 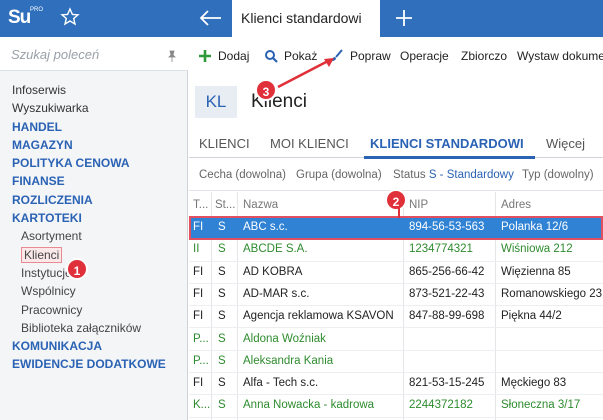 What do you see at coordinates (234, 56) in the screenshot?
I see `add-label: Dodaj` at bounding box center [234, 56].